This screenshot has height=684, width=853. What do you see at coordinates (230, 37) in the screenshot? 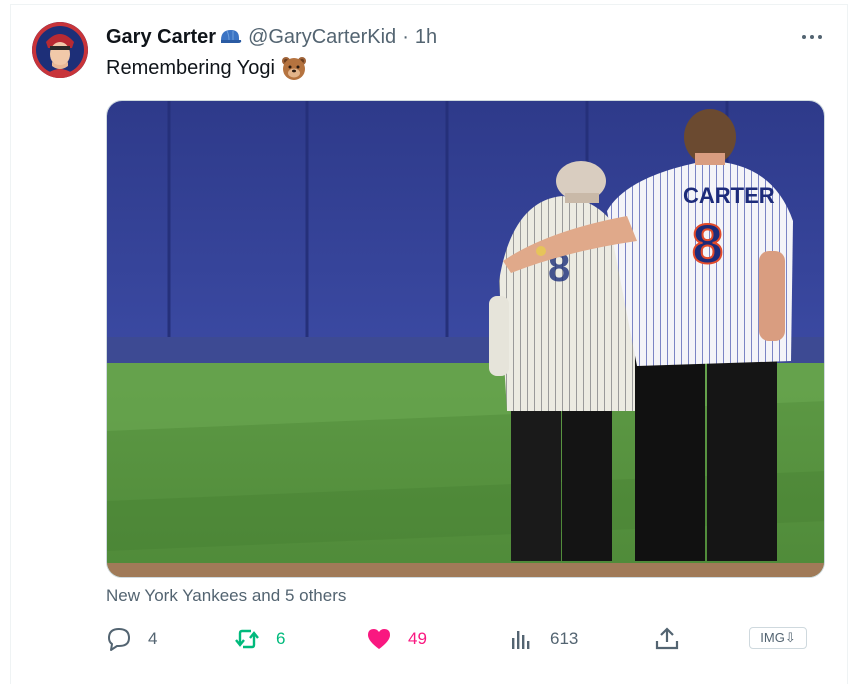
I see `baseball-cap-icon` at bounding box center [230, 37].